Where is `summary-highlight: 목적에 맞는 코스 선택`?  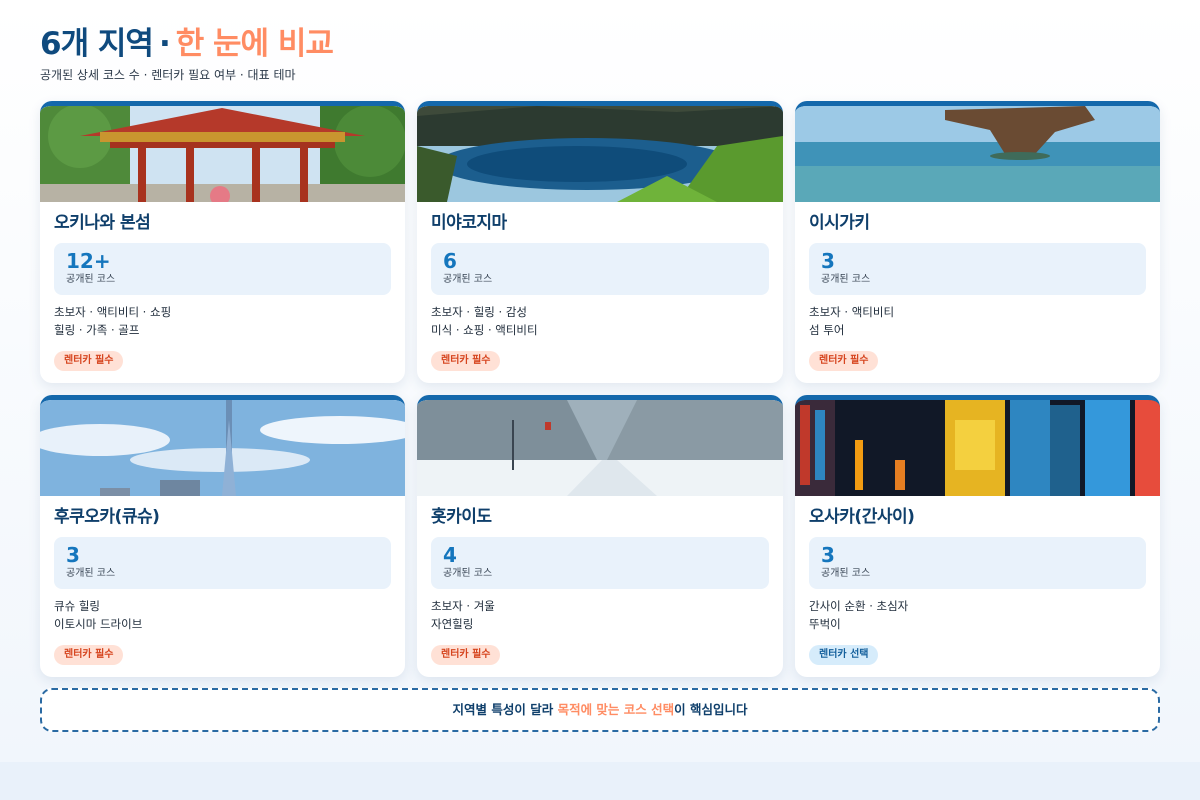 summary-highlight: 목적에 맞는 코스 선택 is located at coordinates (616, 709).